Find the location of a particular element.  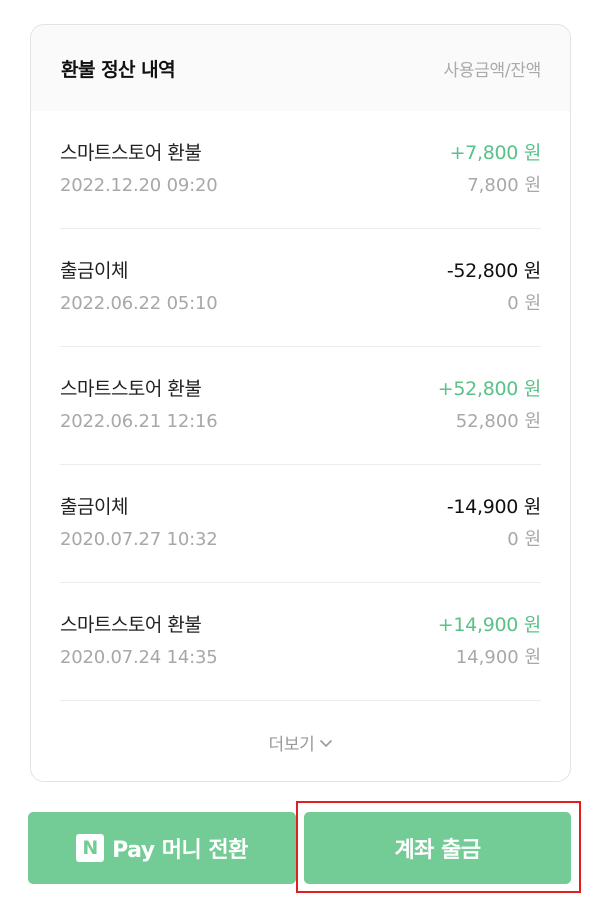

account-withdraw-button: 계좌 출금 is located at coordinates (437, 848).